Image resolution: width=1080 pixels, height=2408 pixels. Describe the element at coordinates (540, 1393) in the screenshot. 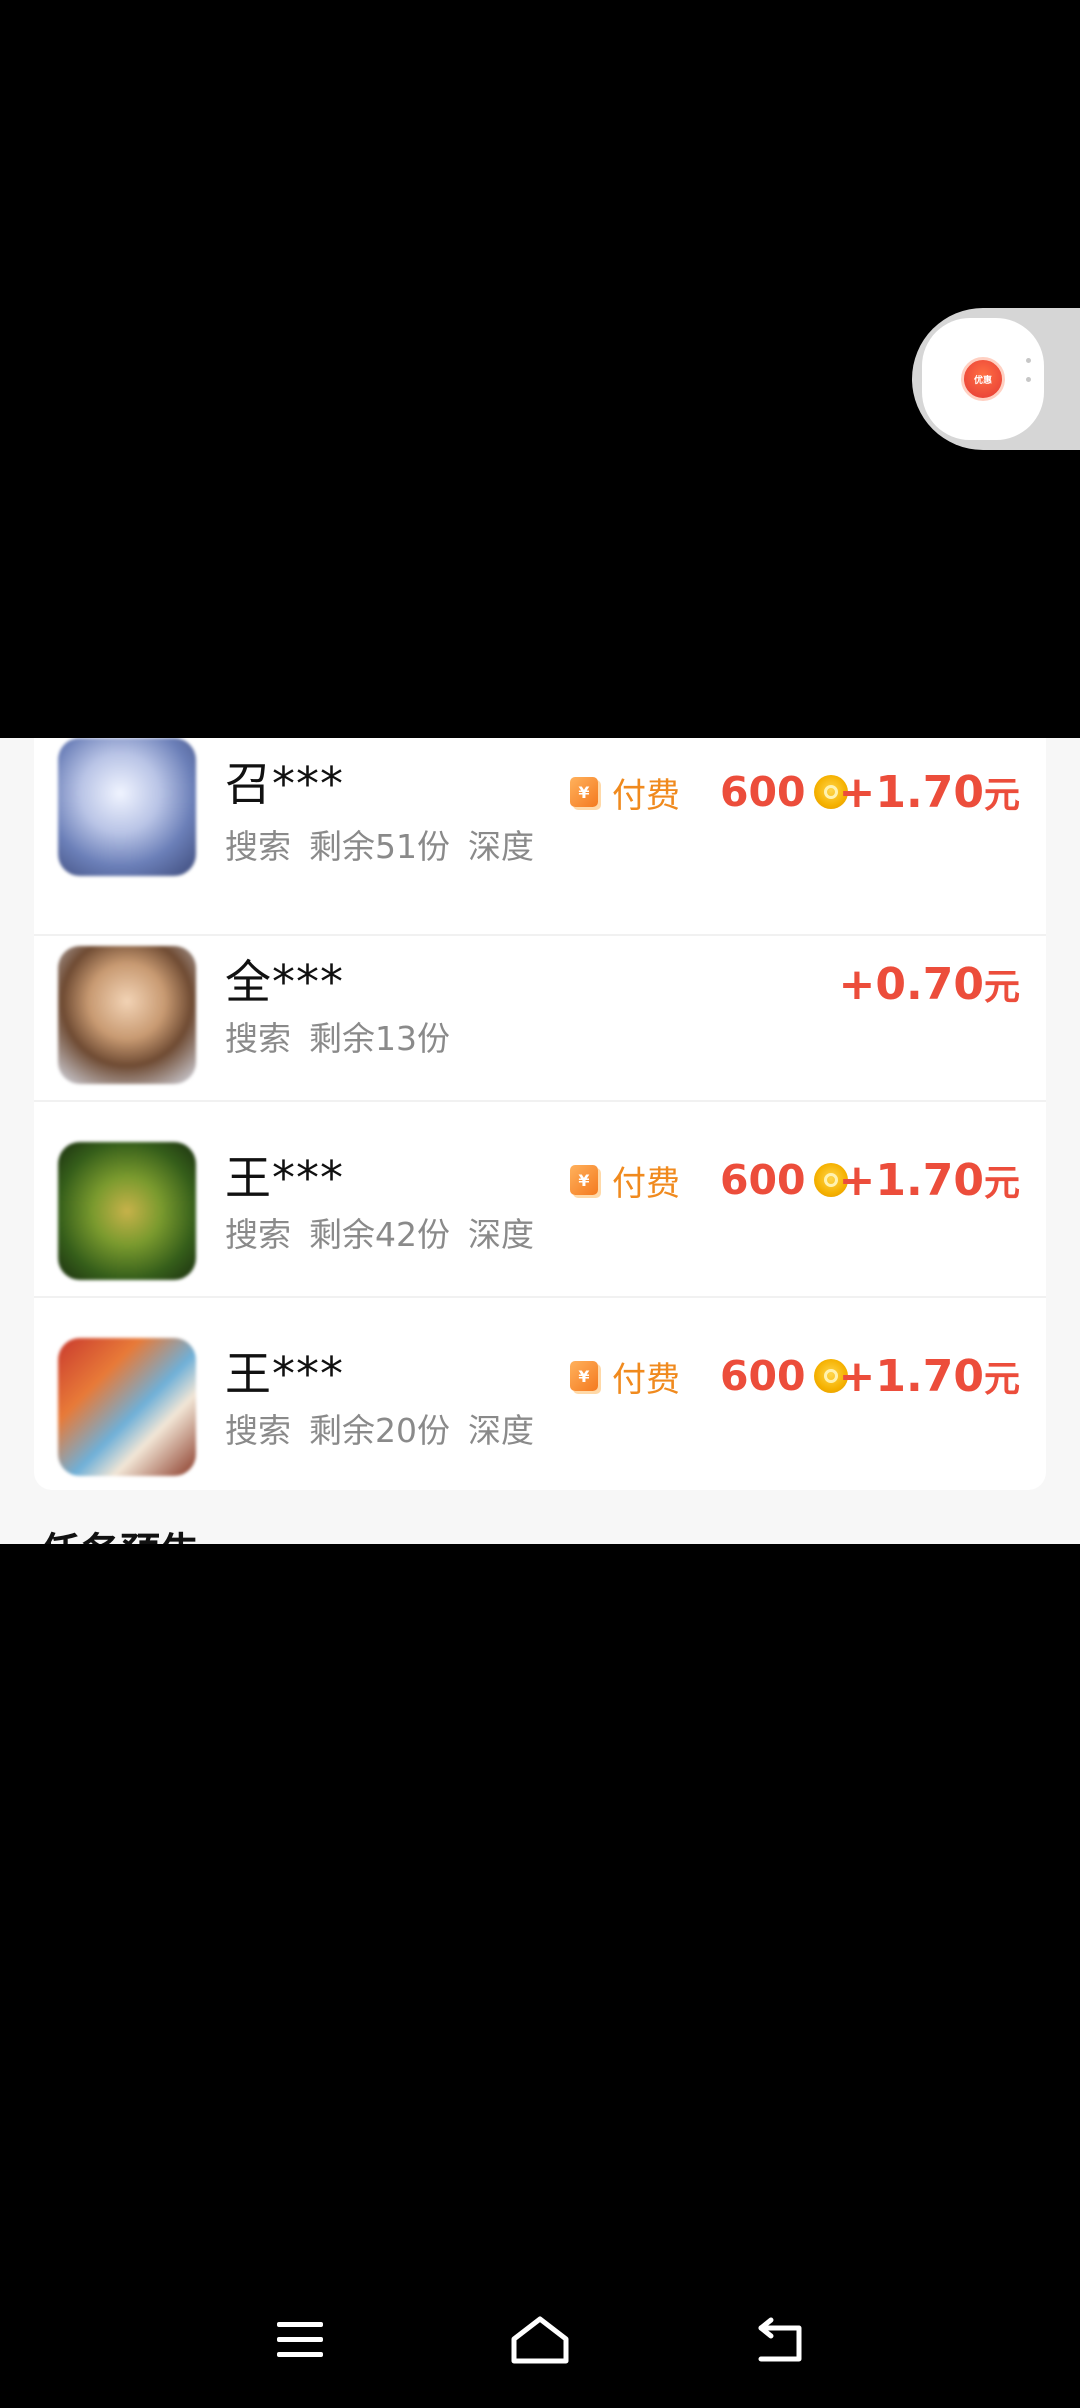

I see `task-row: 王*** 搜索 剩余20份 深度 ¥ 付费 600 +1.70元` at that location.